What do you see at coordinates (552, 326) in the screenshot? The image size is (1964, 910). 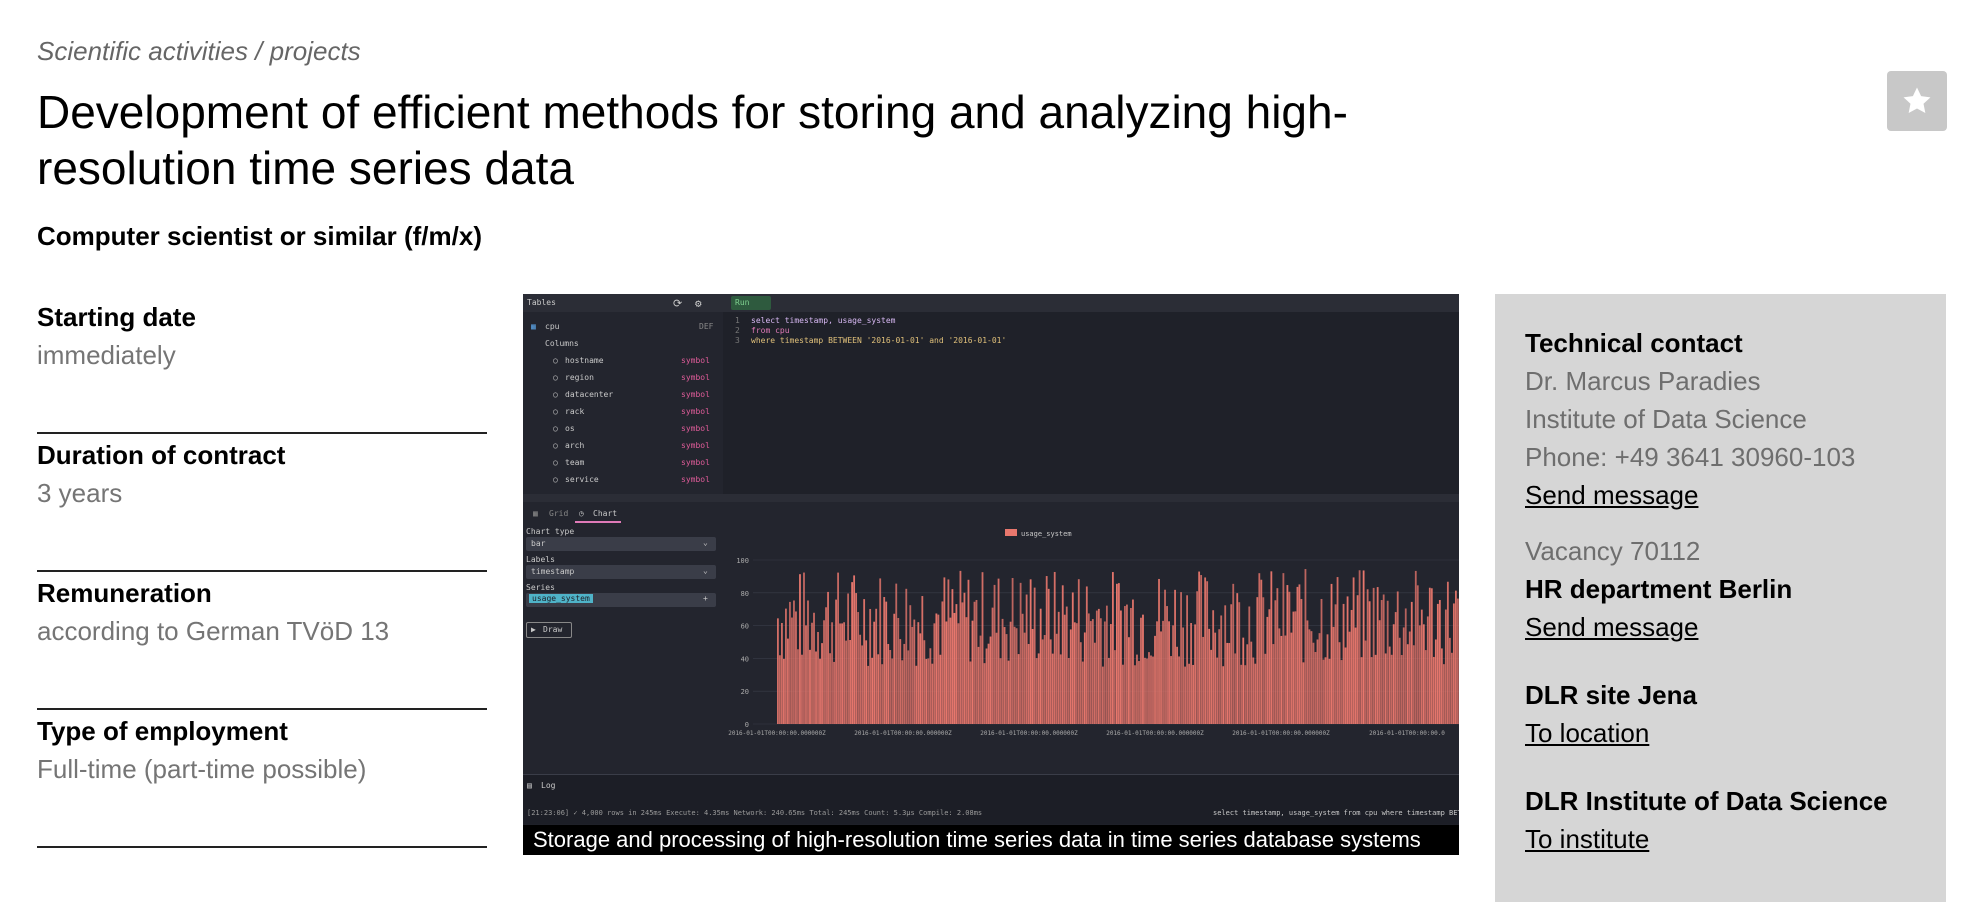 I see `table-name: cpu` at bounding box center [552, 326].